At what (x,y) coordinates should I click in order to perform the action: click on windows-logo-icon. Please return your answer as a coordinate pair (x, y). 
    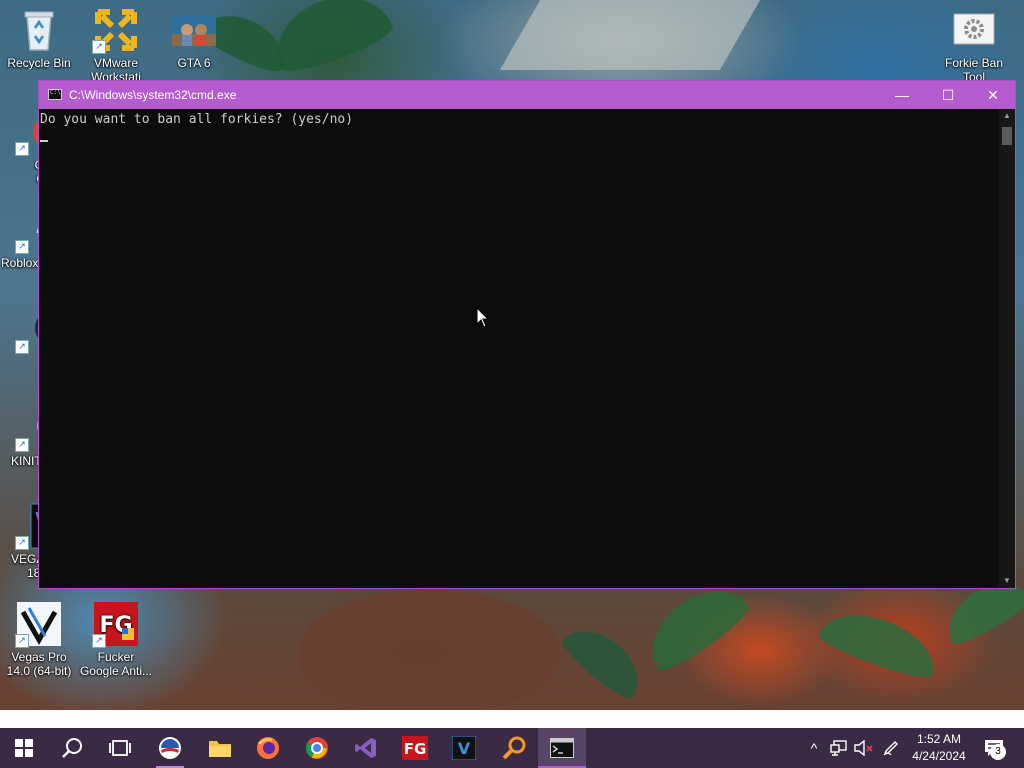
    Looking at the image, I should click on (24, 748).